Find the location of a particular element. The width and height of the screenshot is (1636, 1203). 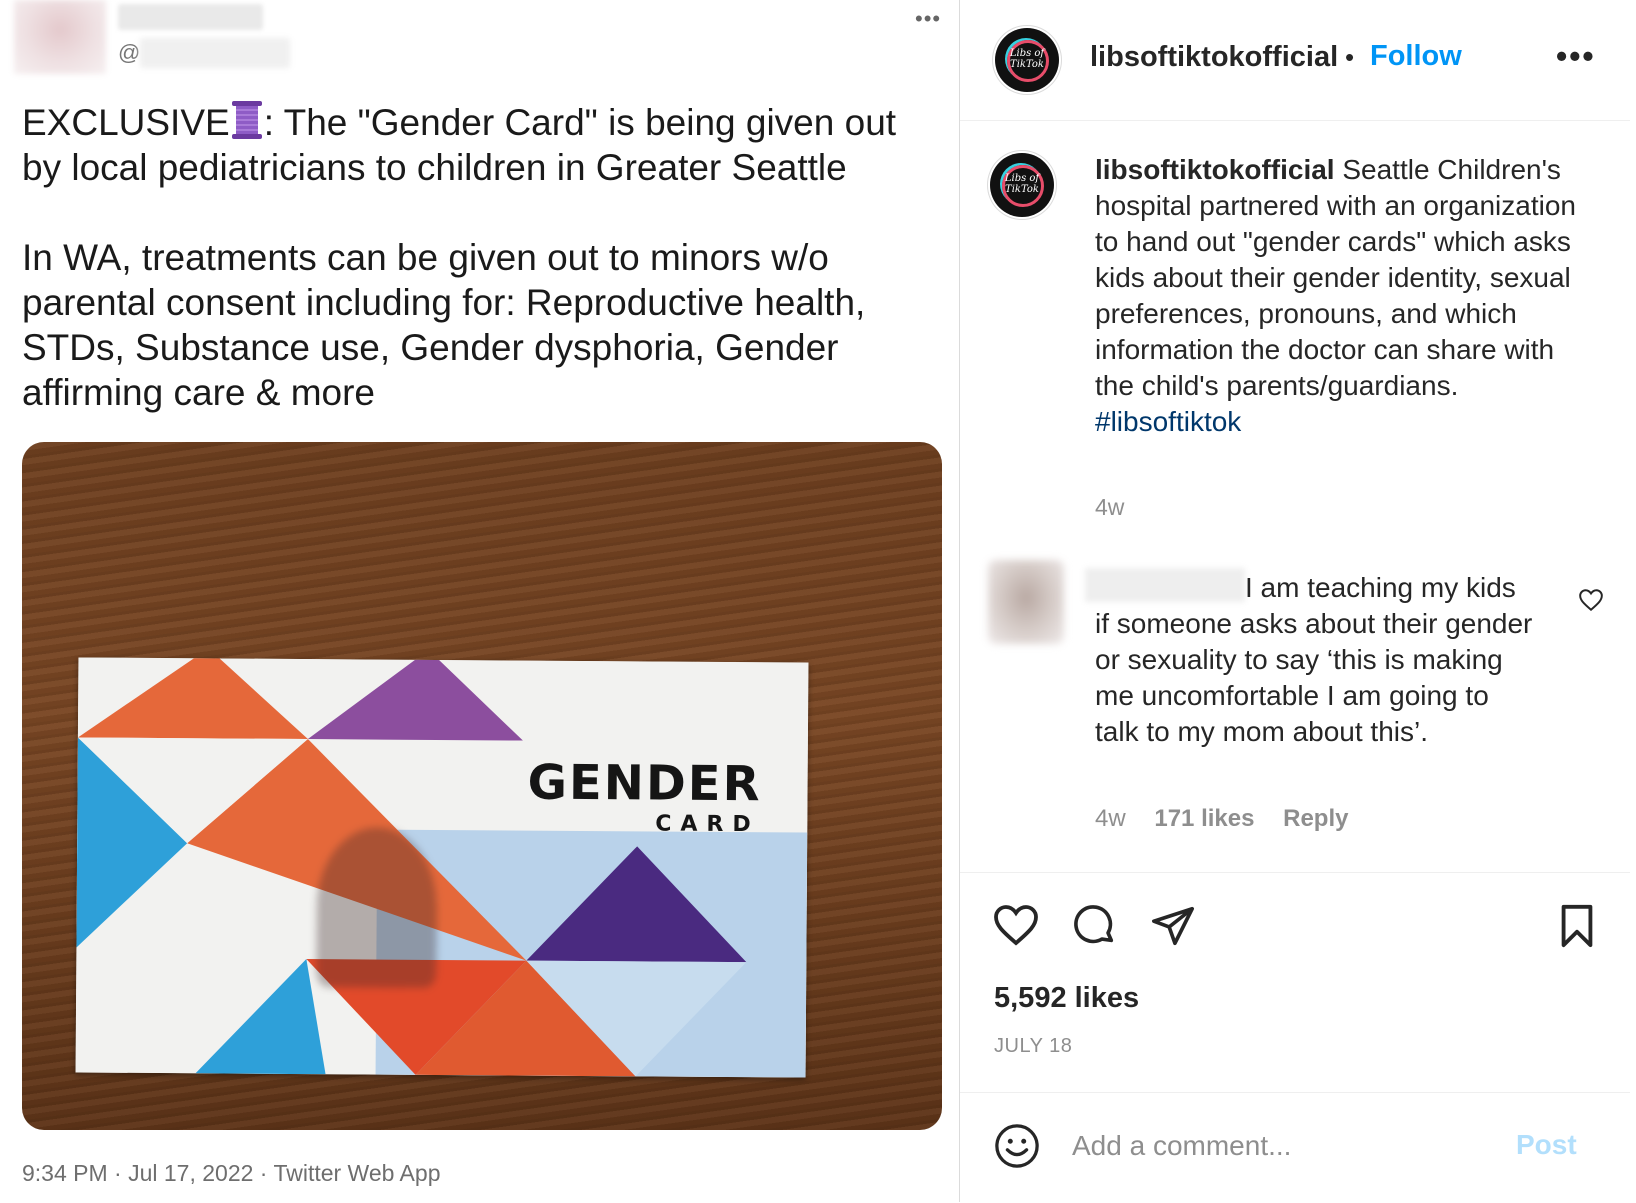

commenter-avatar-blurred is located at coordinates (1026, 602).